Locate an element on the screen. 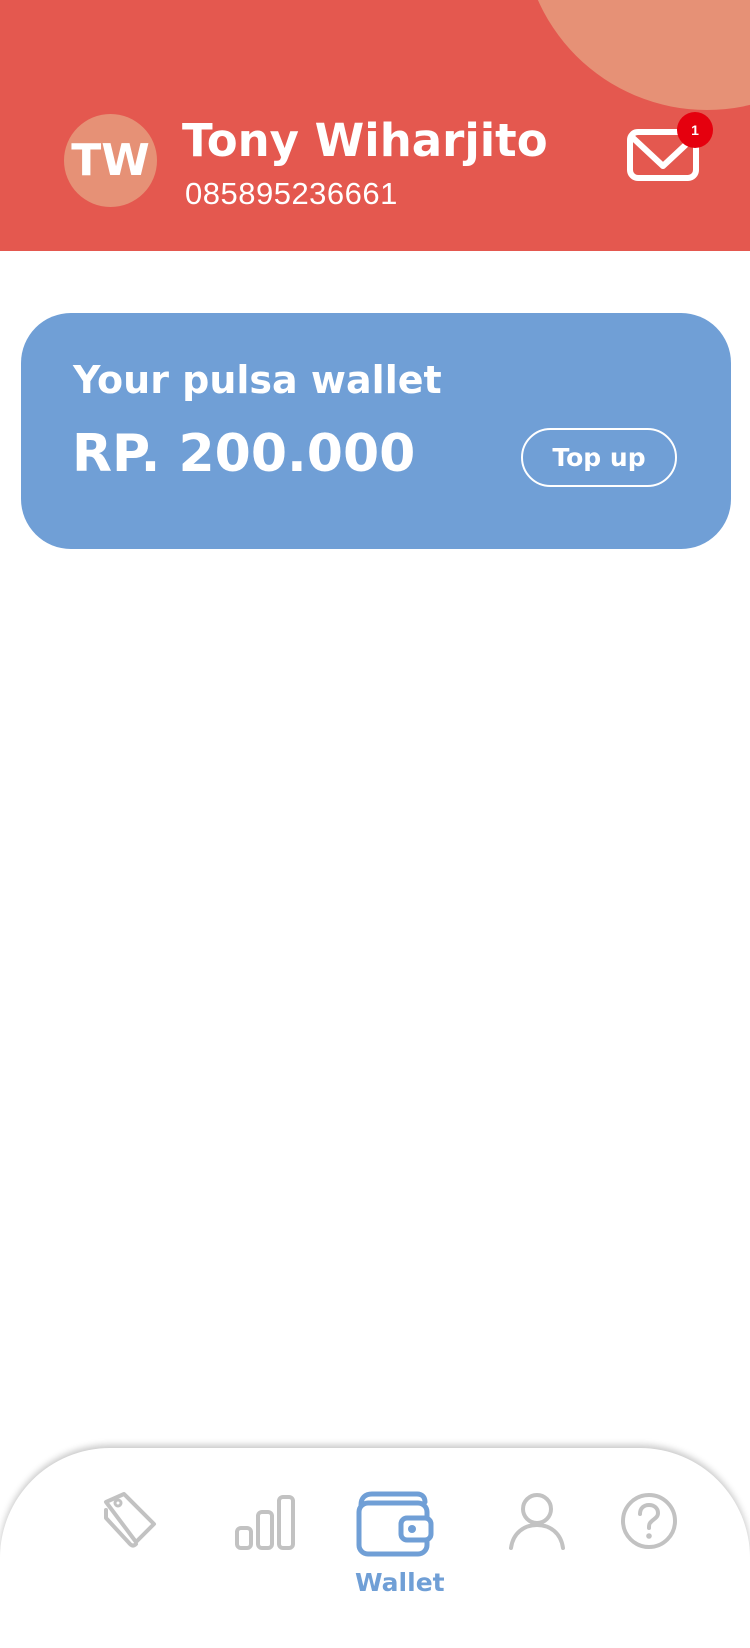  nav-item-profile is located at coordinates (537, 1521).